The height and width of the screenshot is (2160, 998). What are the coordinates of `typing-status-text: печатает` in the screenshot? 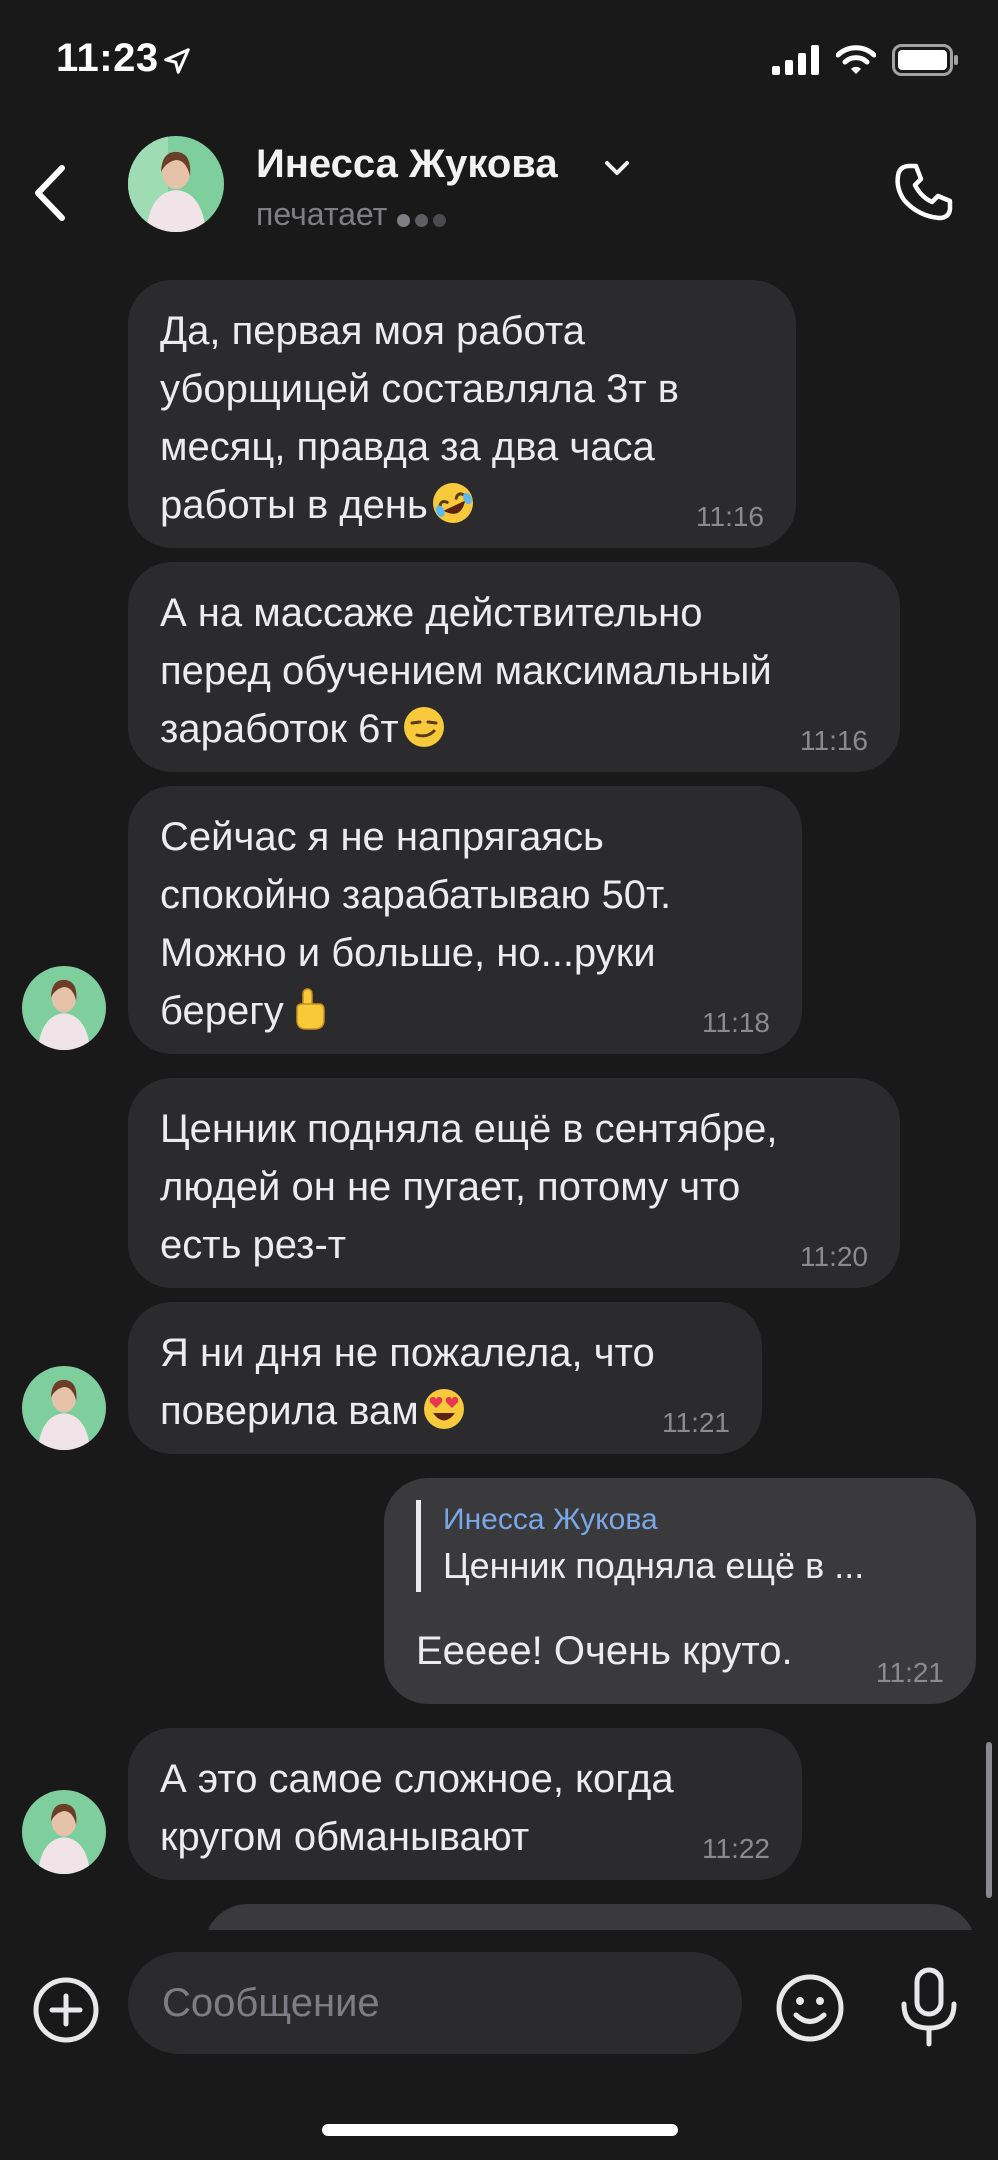 It's located at (322, 214).